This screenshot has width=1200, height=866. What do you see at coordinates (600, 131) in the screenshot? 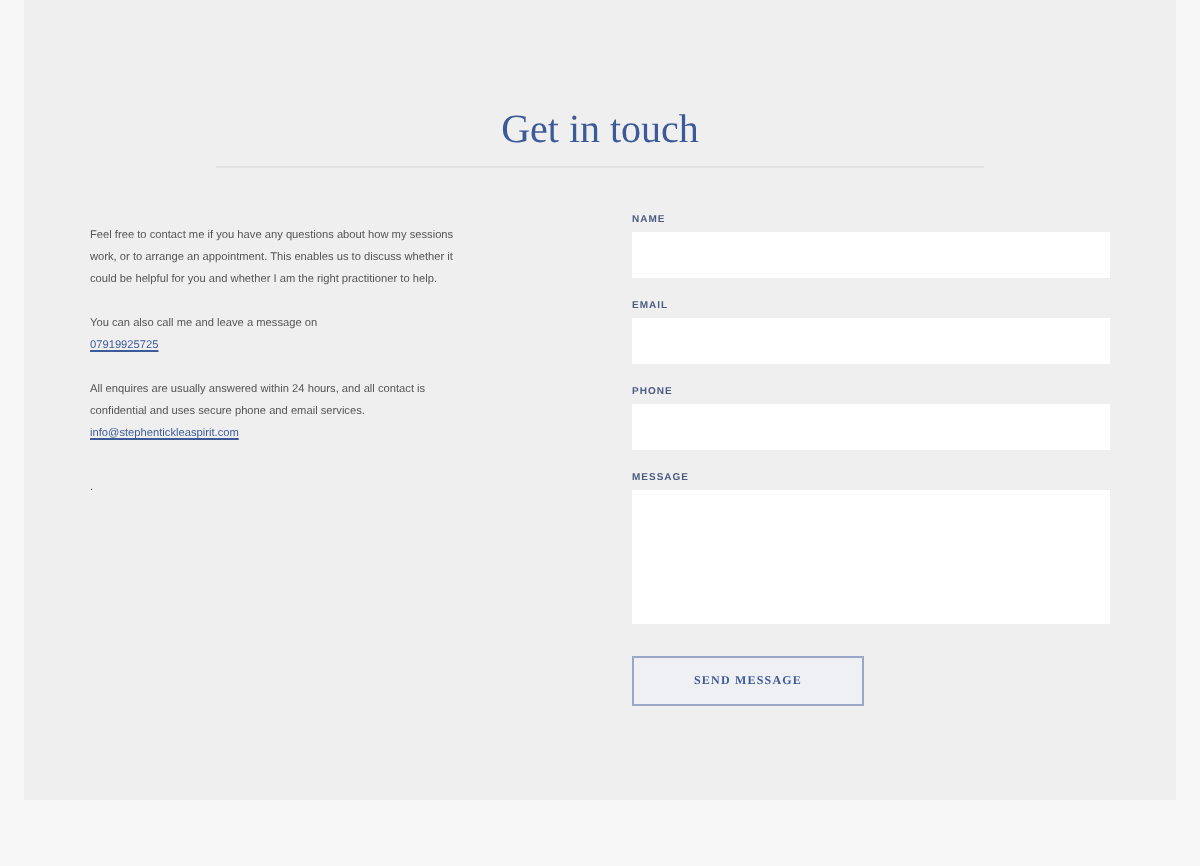
I see `page-title: Get in touch` at bounding box center [600, 131].